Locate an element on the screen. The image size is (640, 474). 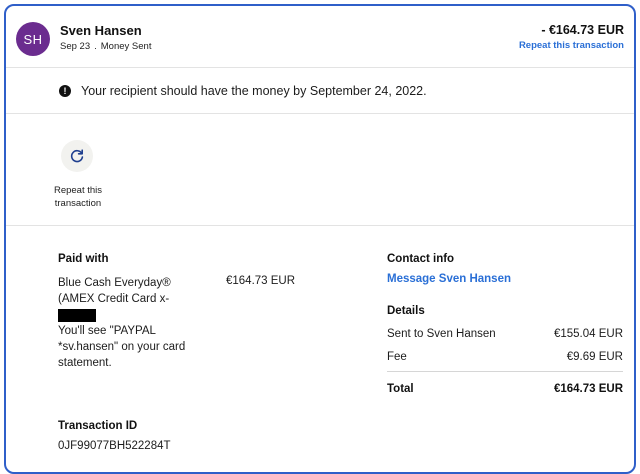
total-value: €164.73 EUR is located at coordinates (588, 389).